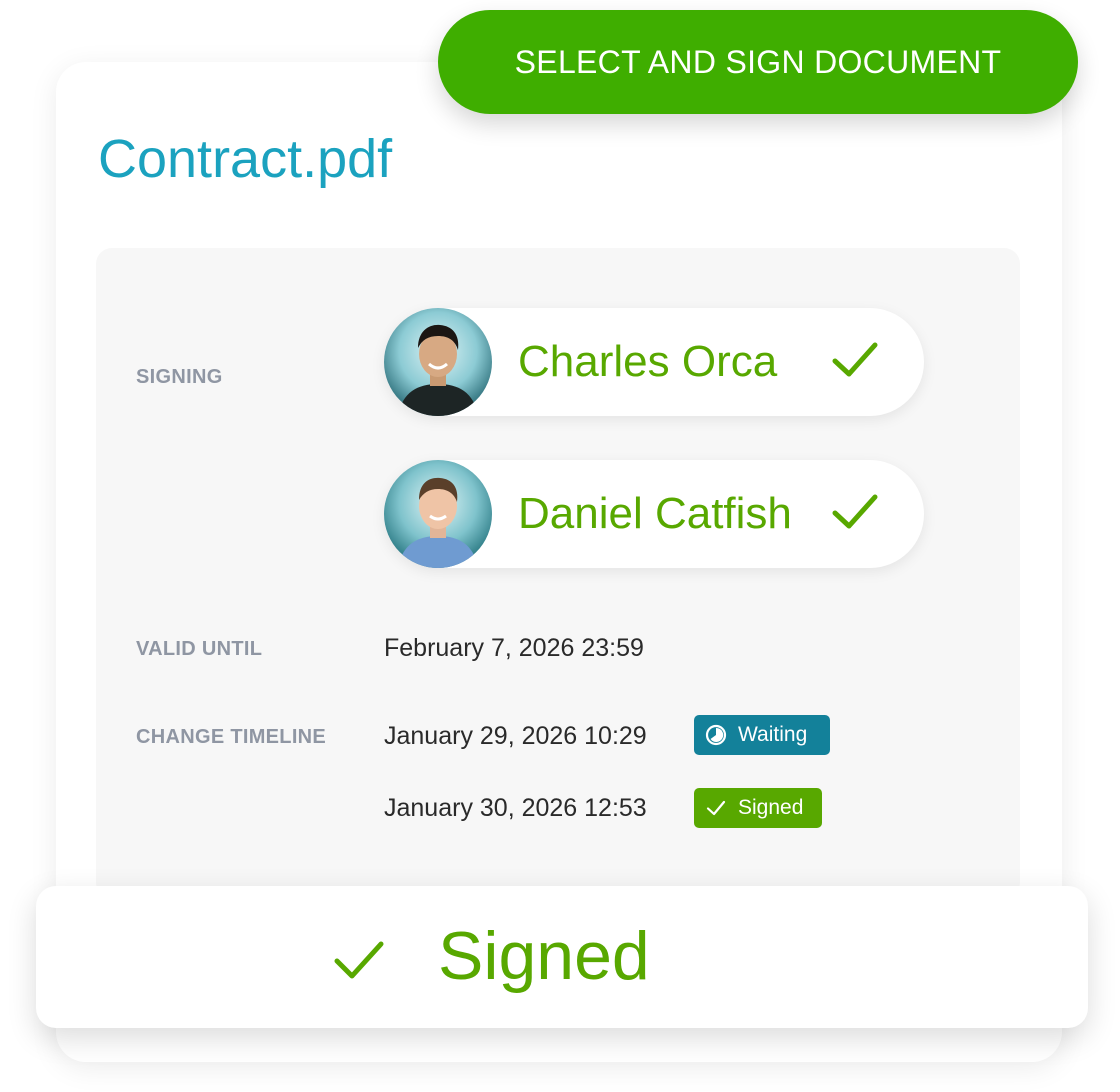 The width and height of the screenshot is (1120, 1092). I want to click on signed-status-banner: Signed, so click(562, 957).